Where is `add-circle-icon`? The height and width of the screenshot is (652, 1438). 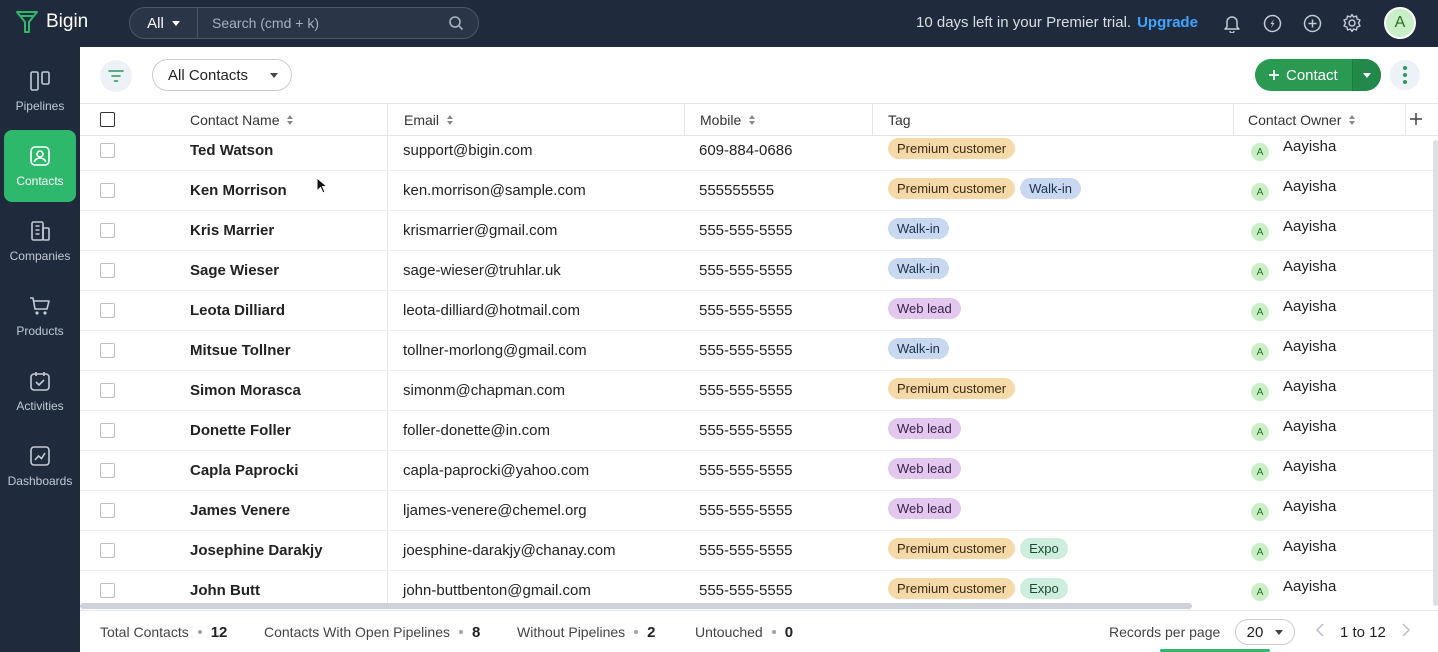 add-circle-icon is located at coordinates (1312, 23).